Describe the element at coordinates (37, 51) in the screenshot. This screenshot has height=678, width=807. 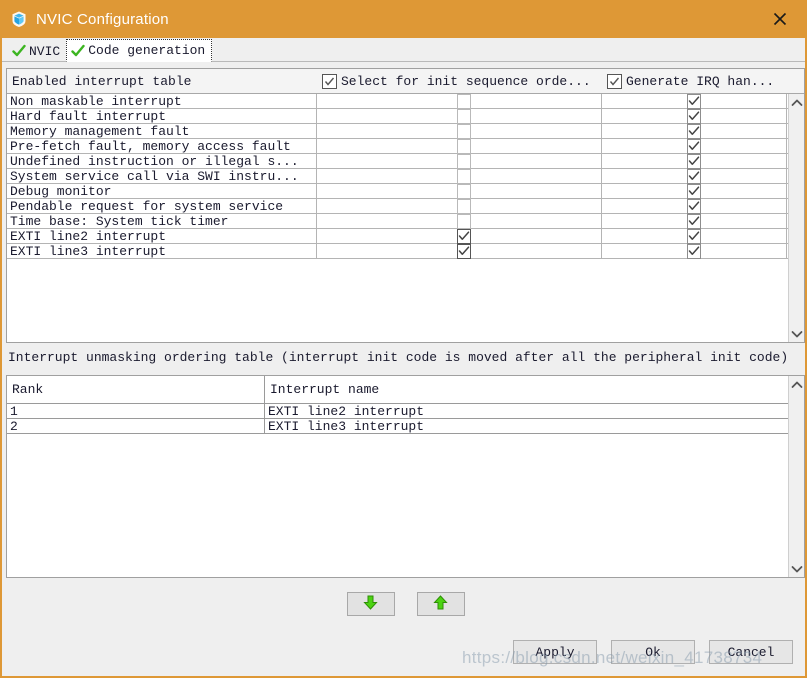
I see `tab-nvic: NVIC` at that location.